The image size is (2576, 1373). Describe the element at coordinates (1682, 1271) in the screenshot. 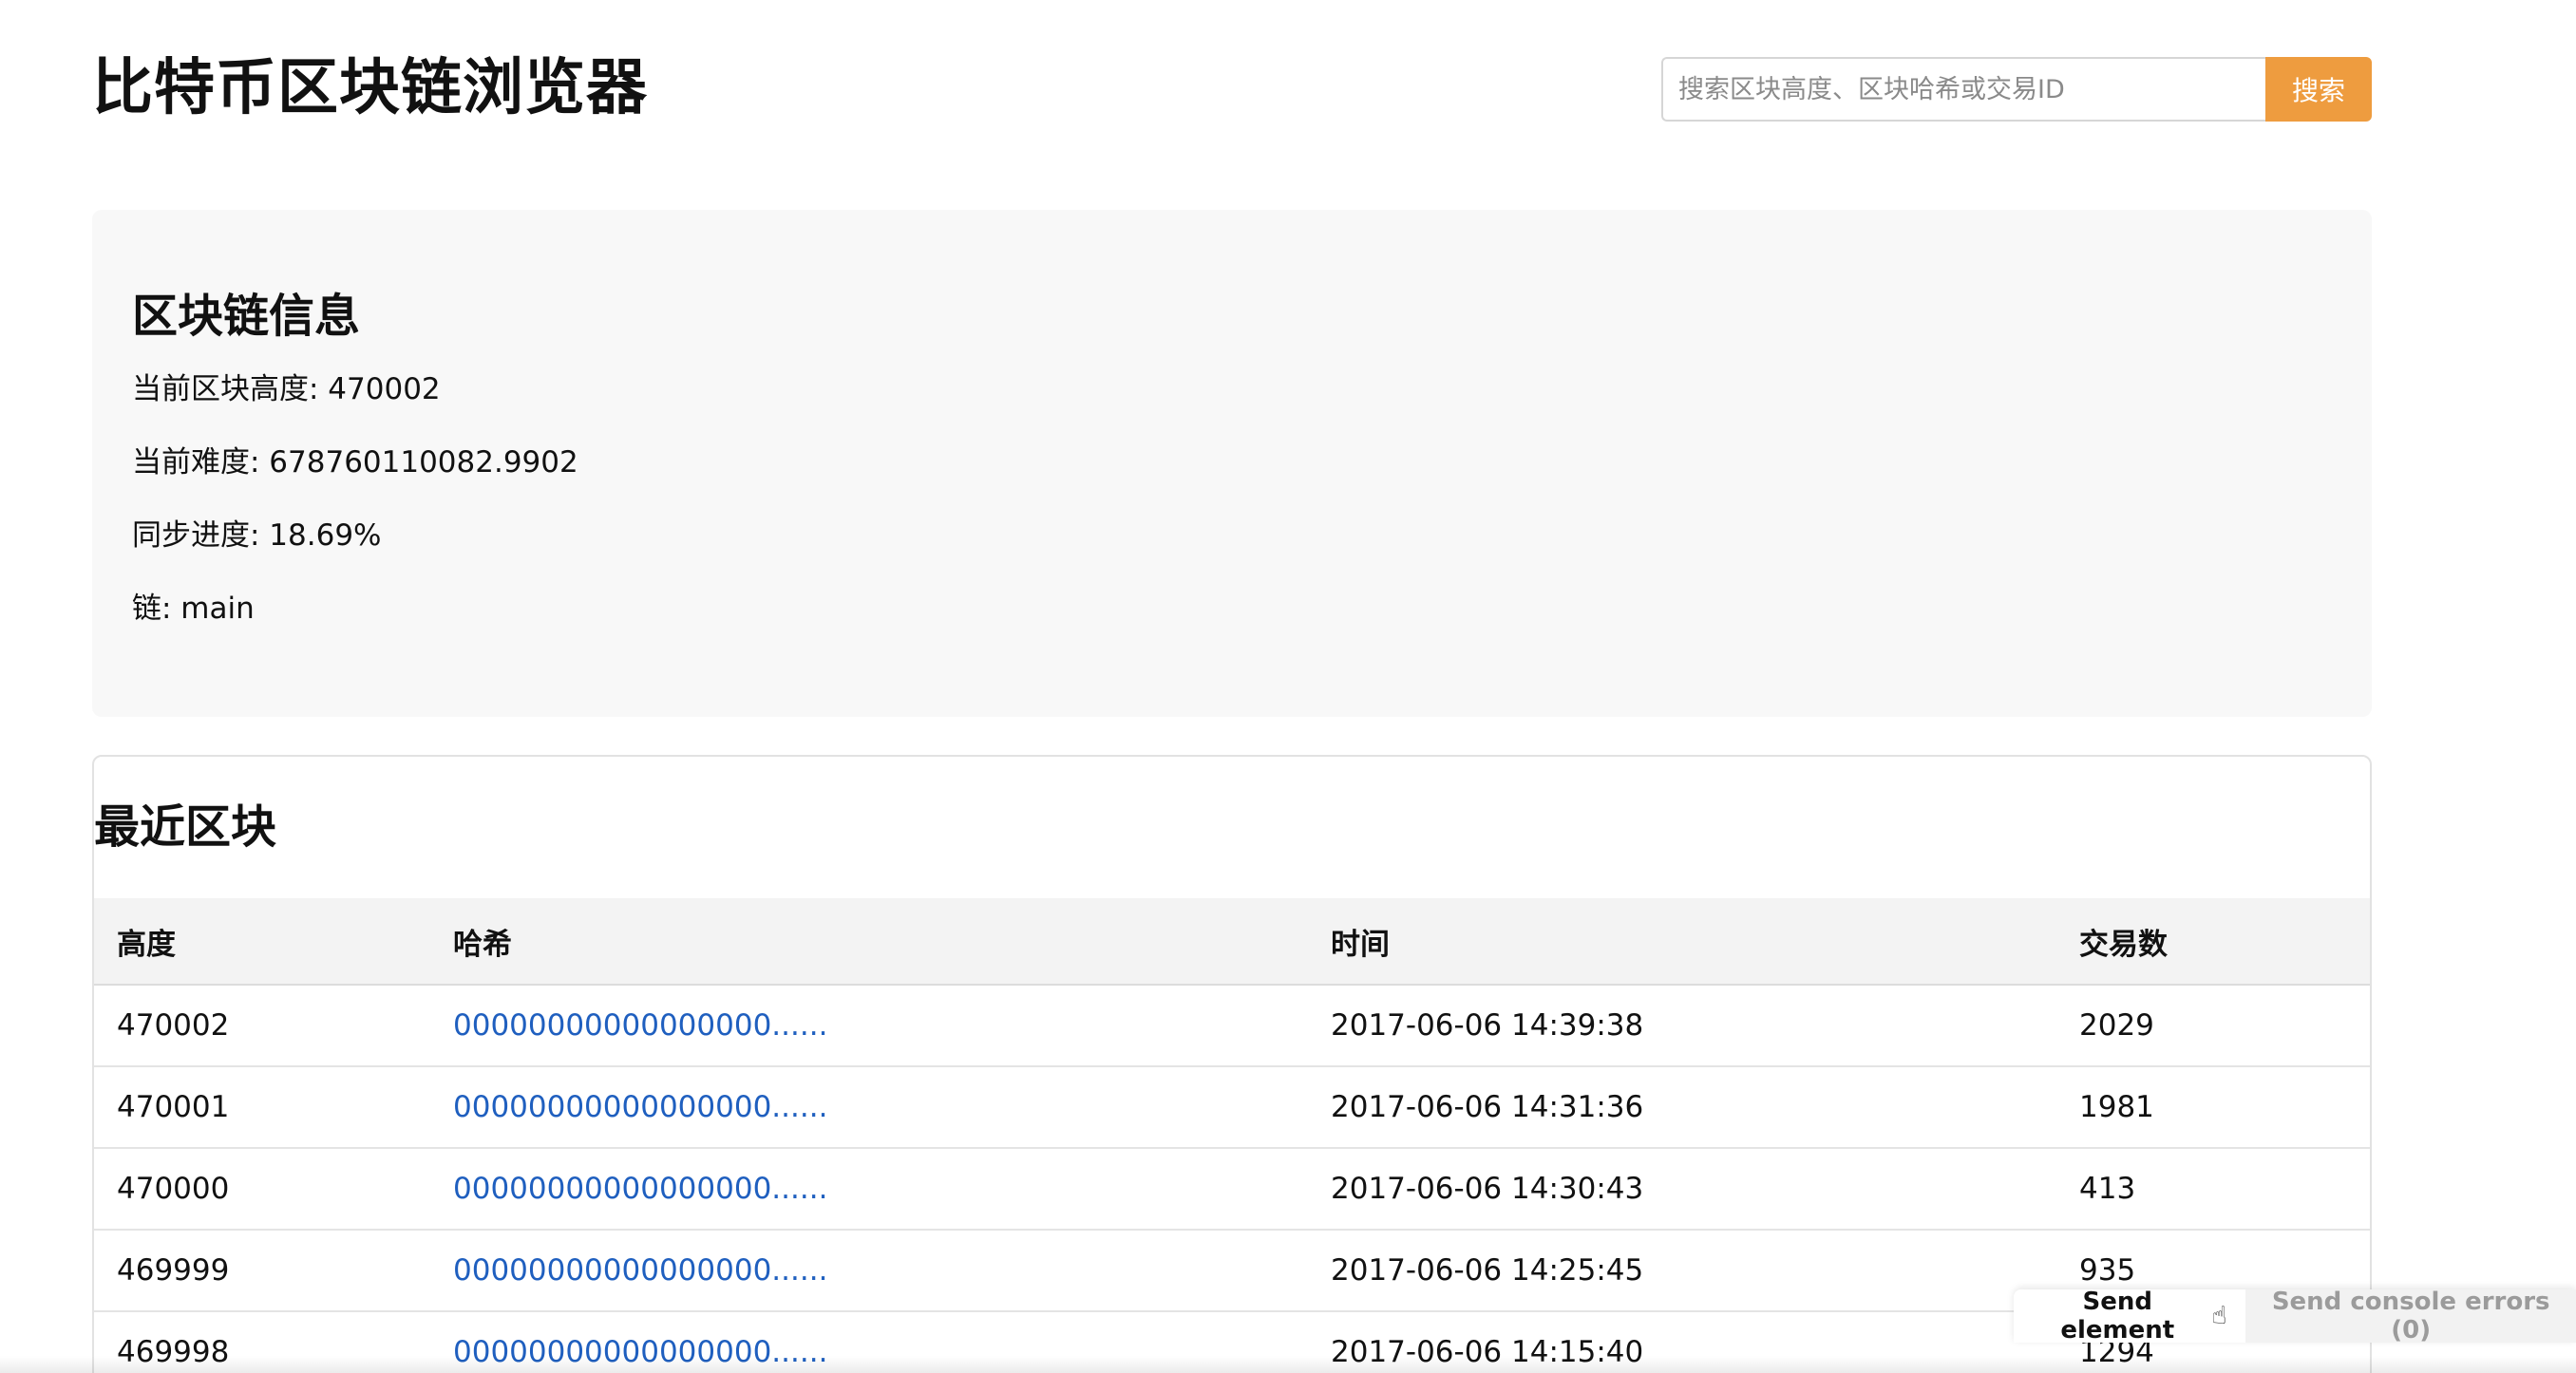

I see `block-time: 2017-06-06 14:25:45` at that location.